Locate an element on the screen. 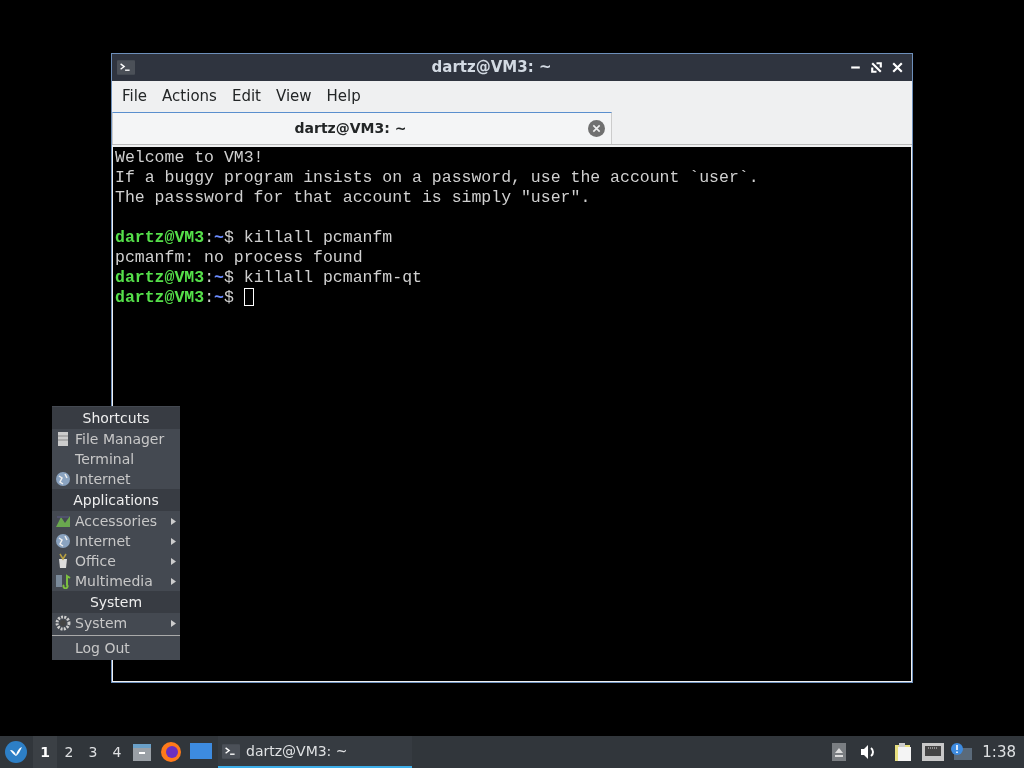  workspace-button: 1 is located at coordinates (45, 752).